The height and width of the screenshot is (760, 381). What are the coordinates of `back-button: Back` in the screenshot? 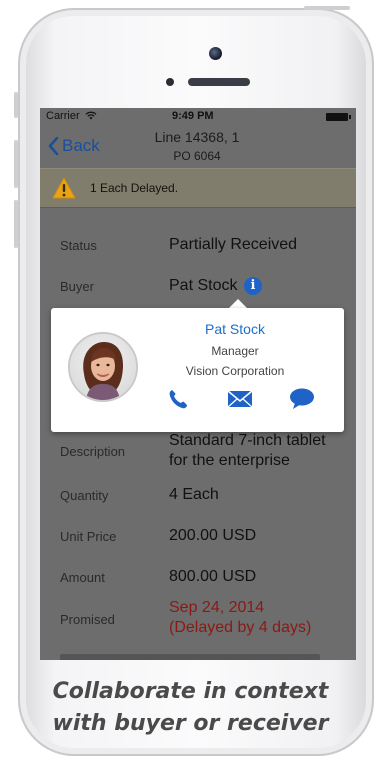 It's located at (74, 146).